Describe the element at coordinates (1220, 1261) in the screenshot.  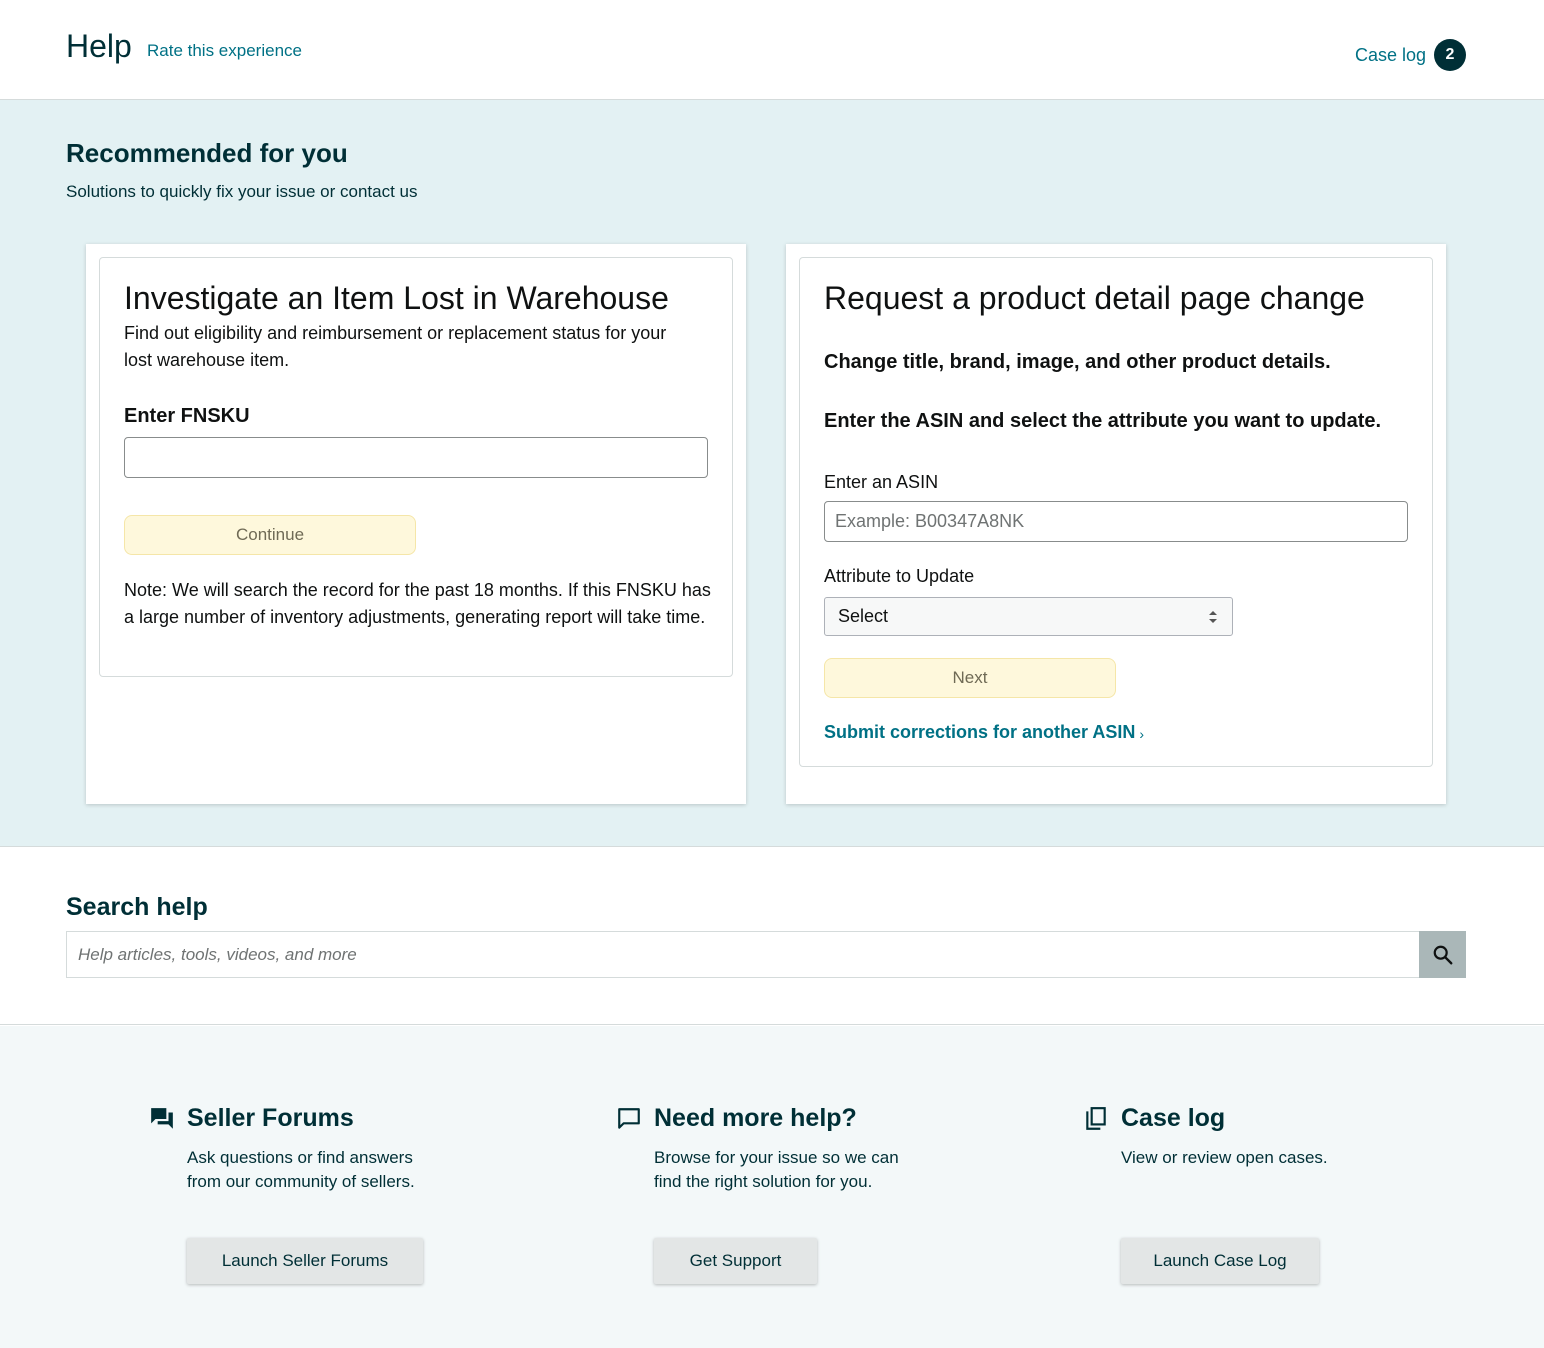
I see `launch-case-log-button: Launch Case Log` at that location.